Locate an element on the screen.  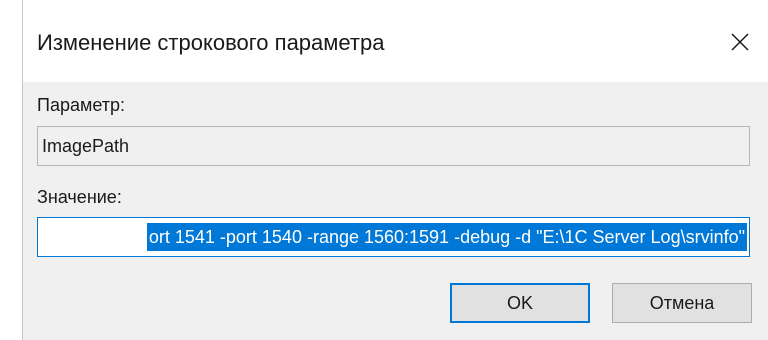
parameter-name-field: ImagePath is located at coordinates (393, 146).